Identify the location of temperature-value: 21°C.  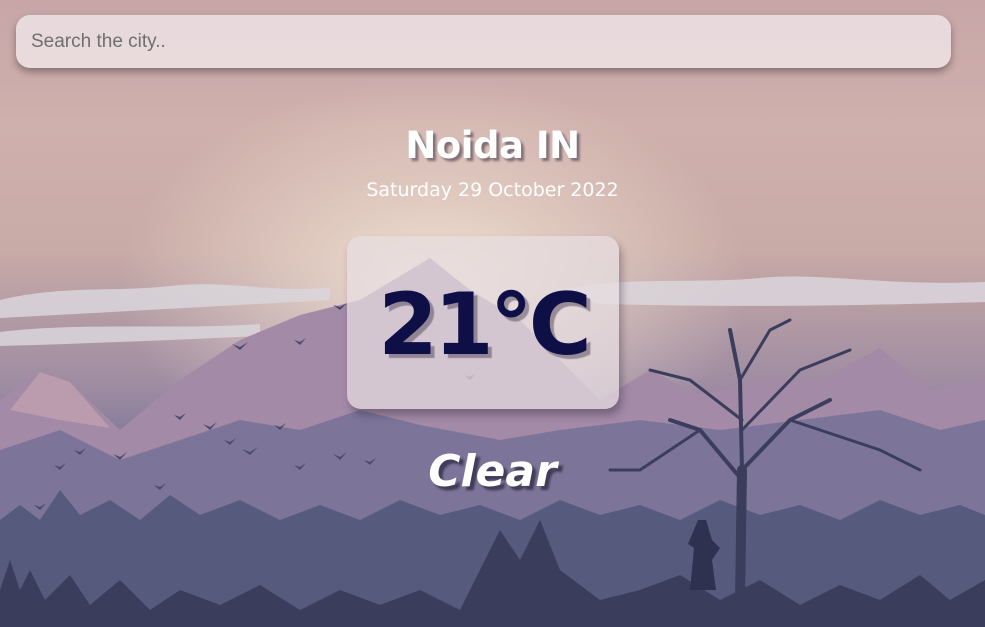
(485, 324).